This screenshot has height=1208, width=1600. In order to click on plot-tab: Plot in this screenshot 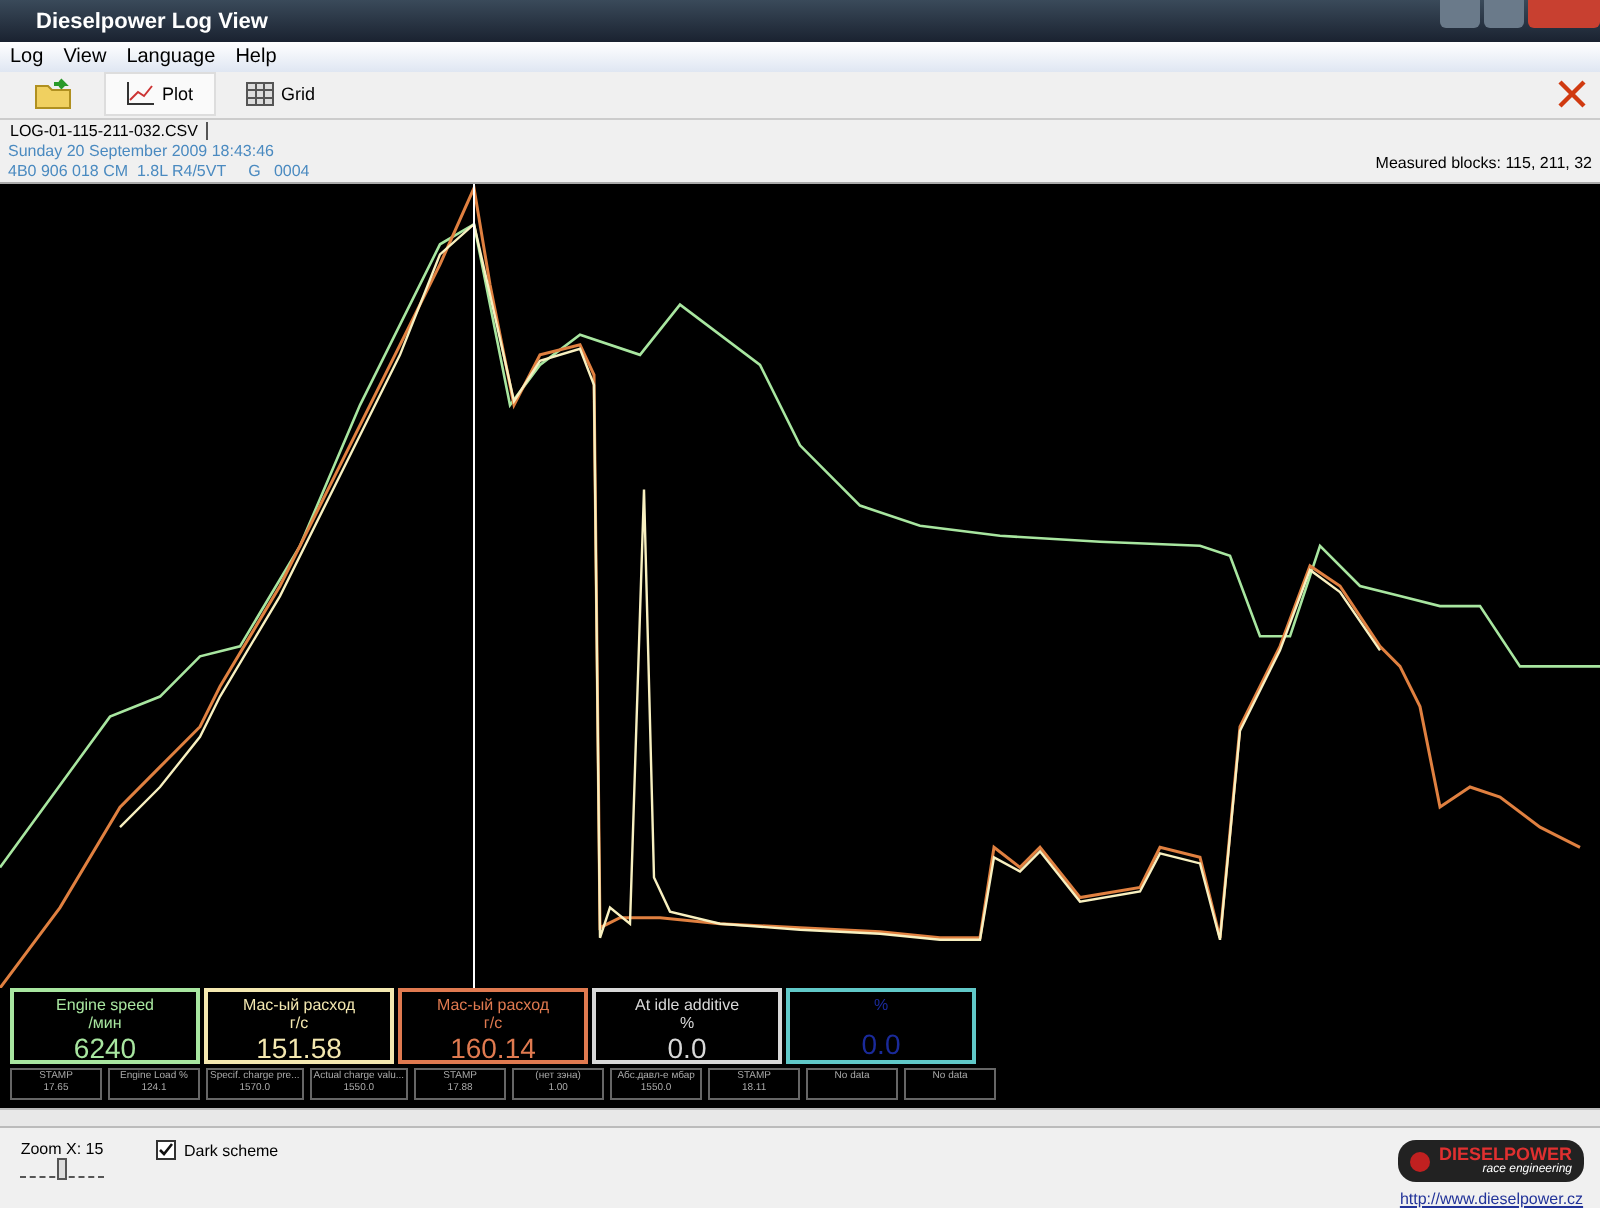, I will do `click(160, 94)`.